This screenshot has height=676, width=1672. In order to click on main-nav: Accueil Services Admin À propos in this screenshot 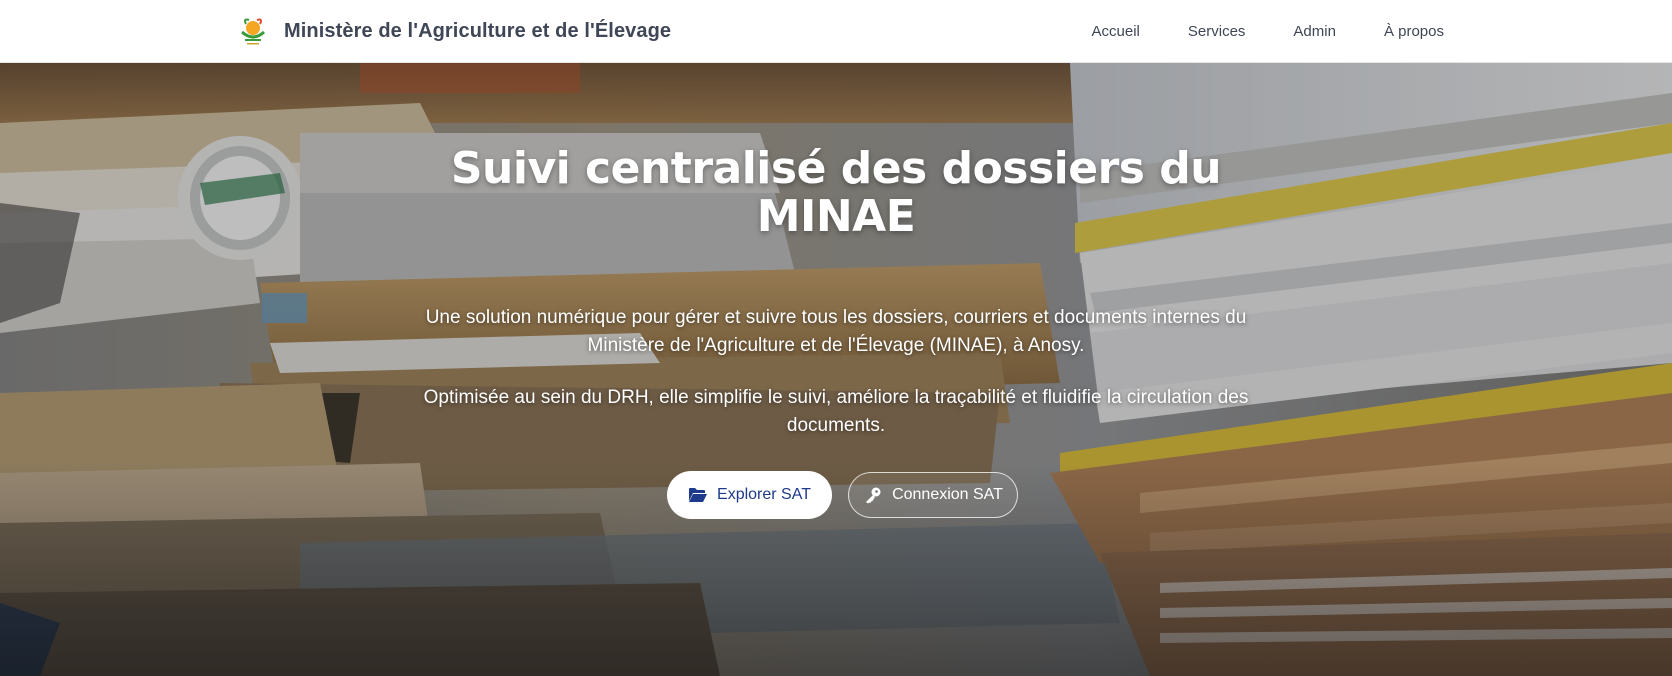, I will do `click(1268, 31)`.